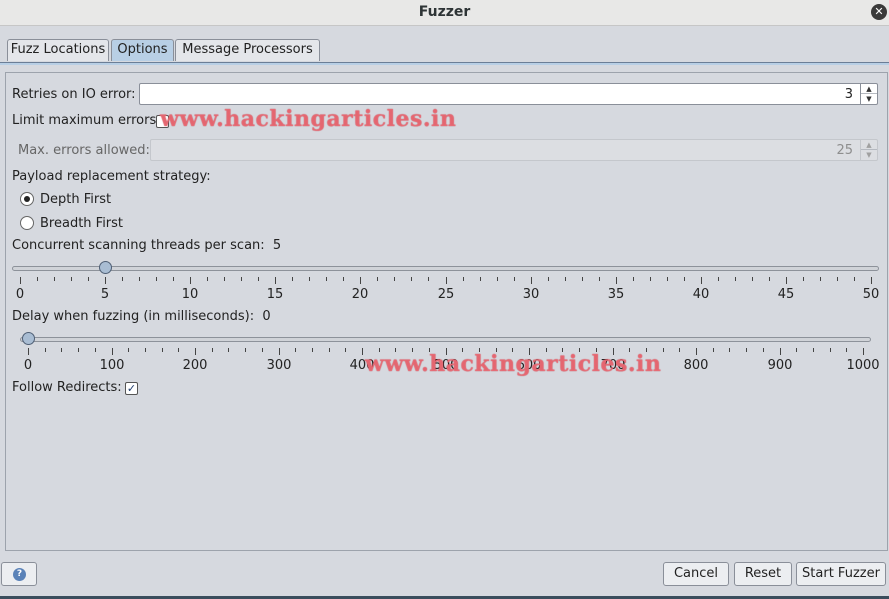 This screenshot has height=599, width=889. I want to click on retries-spinner: 3 ▲ ▼, so click(508, 94).